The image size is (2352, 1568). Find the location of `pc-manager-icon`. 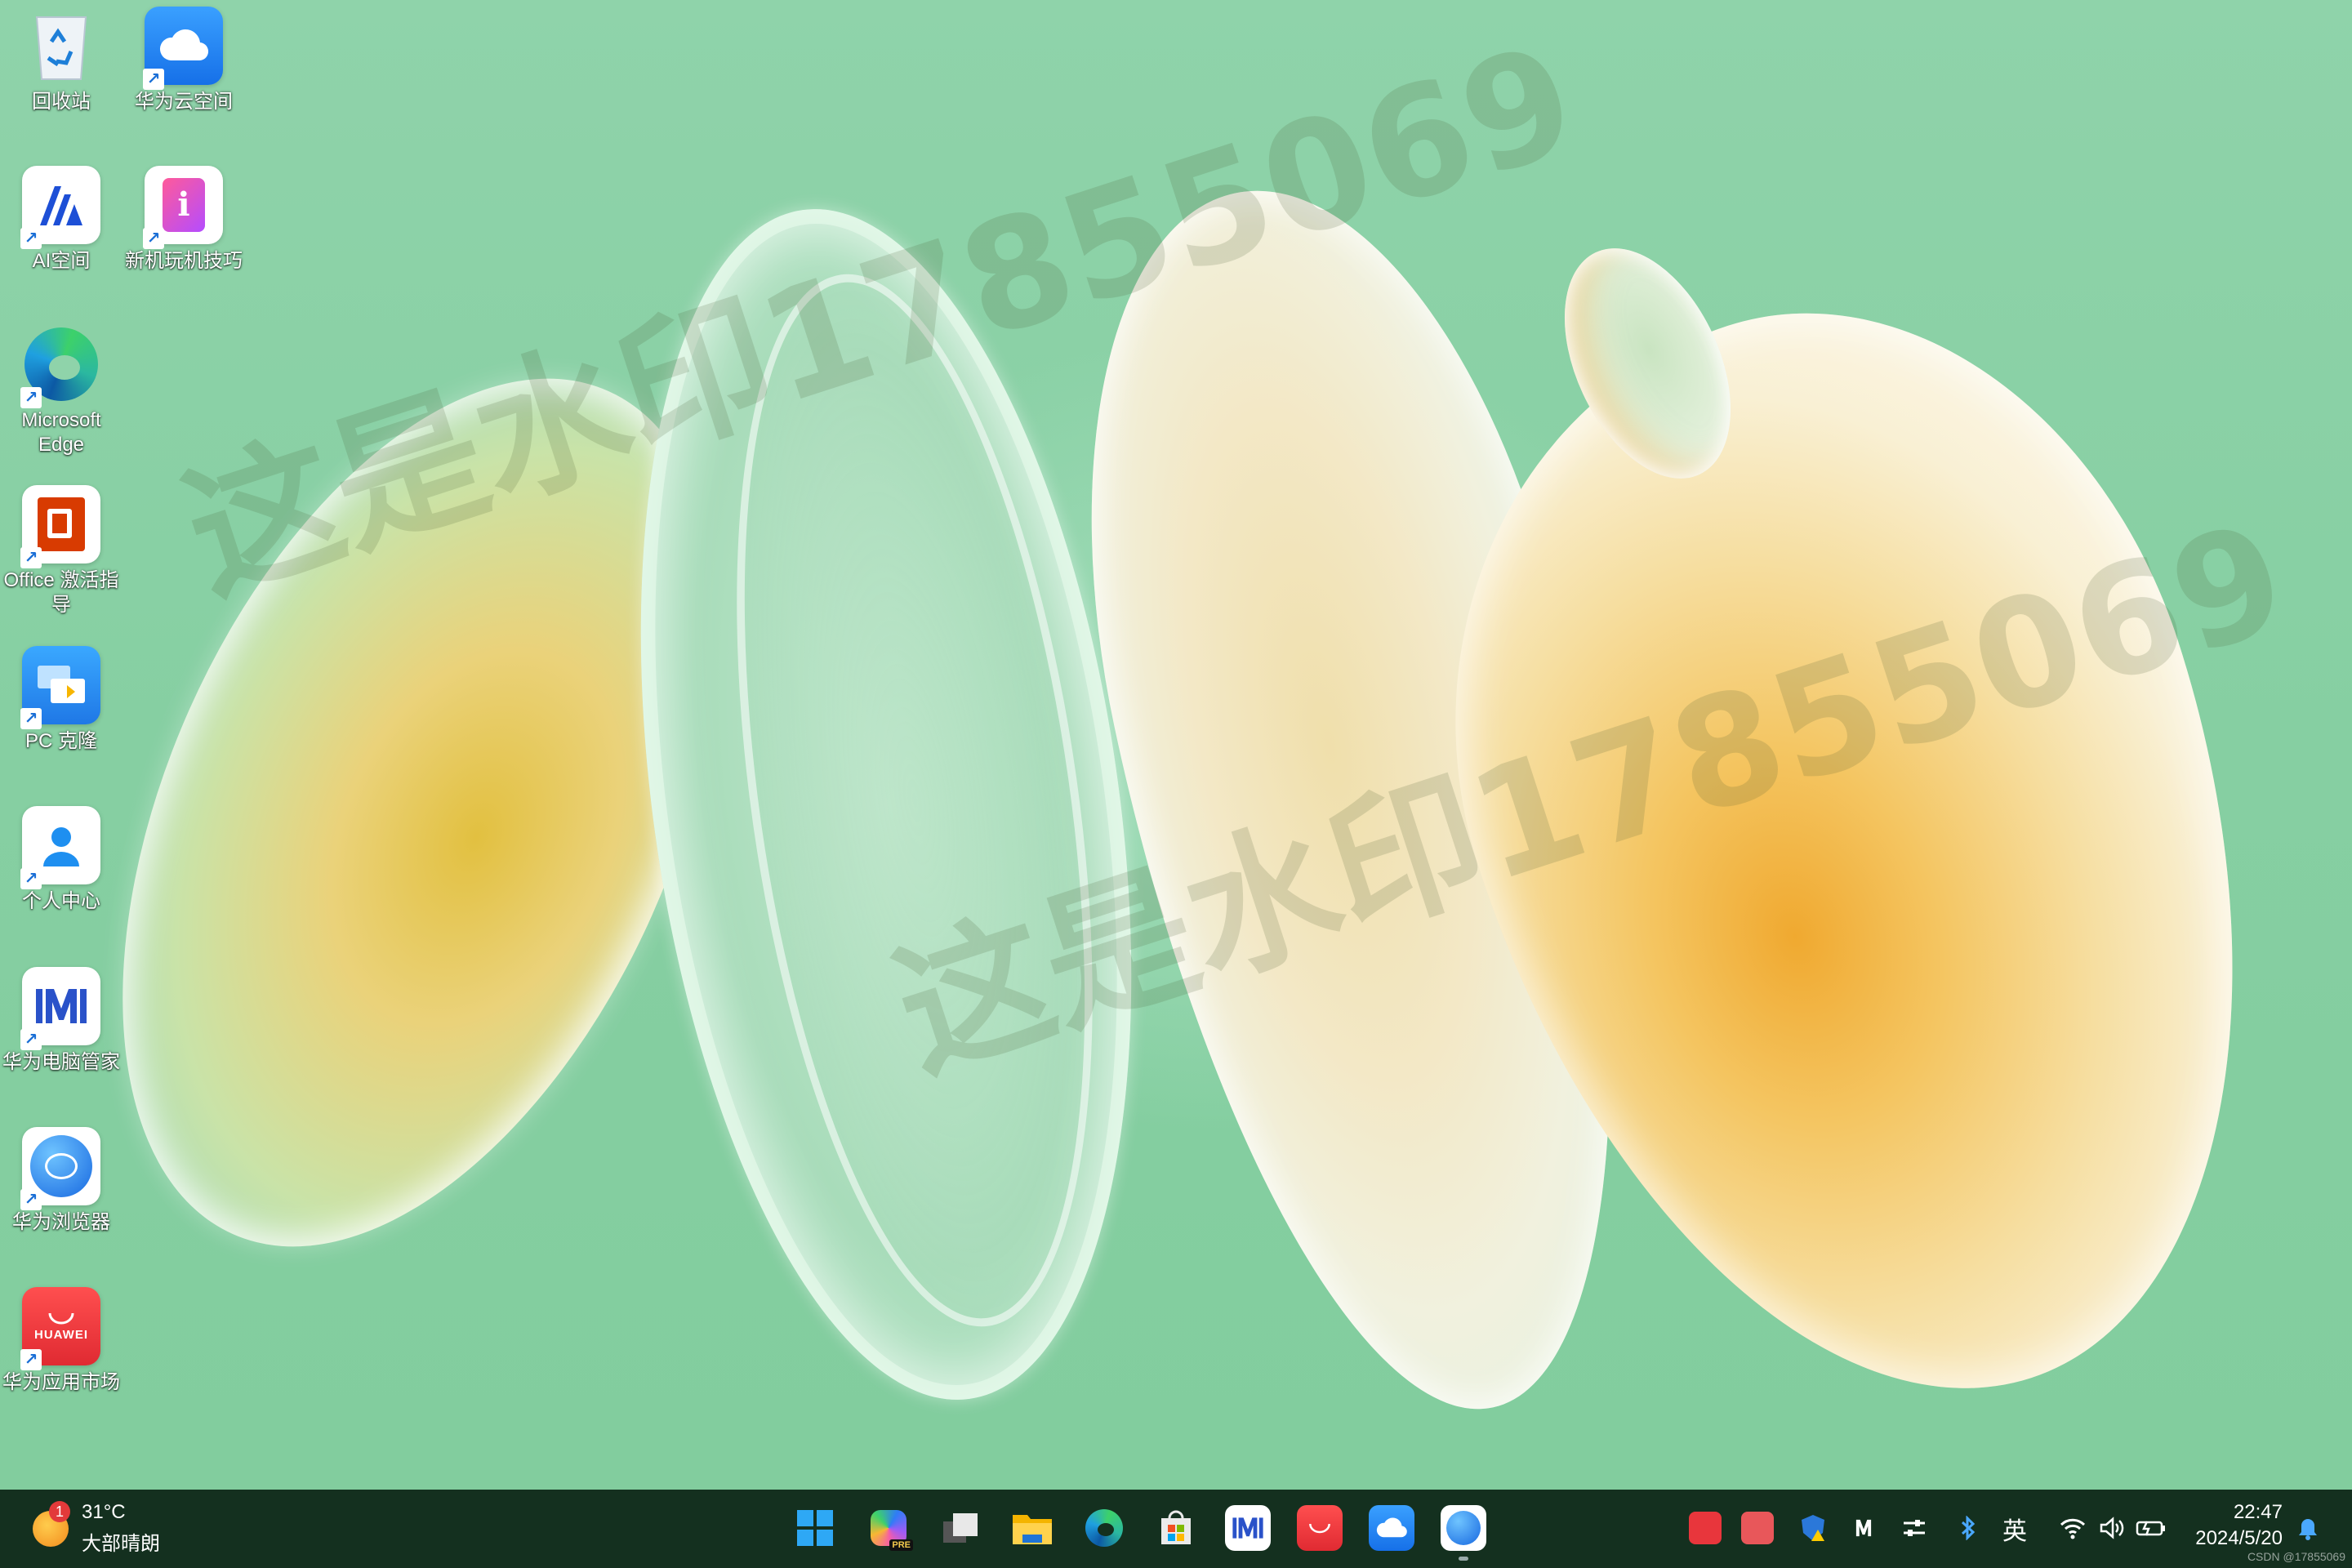

pc-manager-icon is located at coordinates (1247, 1528).